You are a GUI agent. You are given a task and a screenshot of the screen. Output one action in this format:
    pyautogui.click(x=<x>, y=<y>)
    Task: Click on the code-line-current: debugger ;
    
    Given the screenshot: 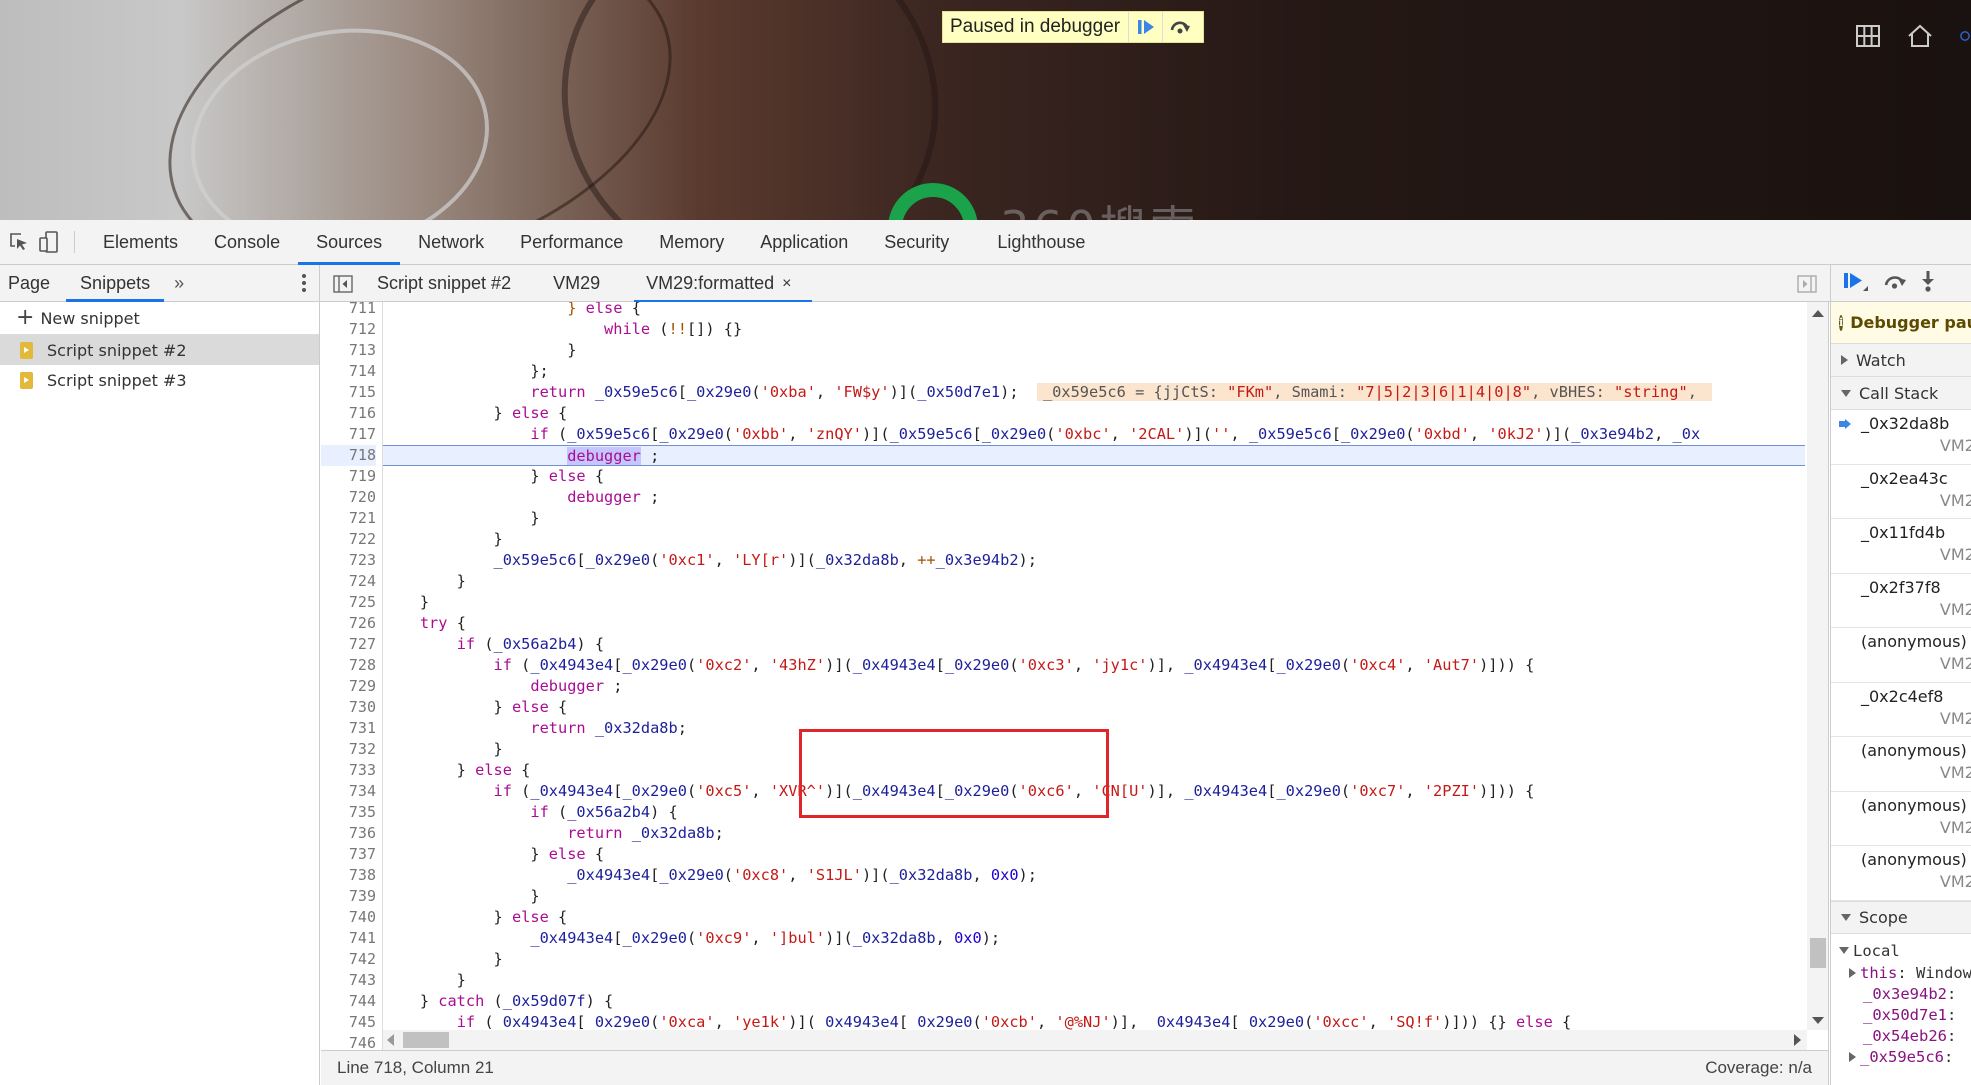 What is the action you would take?
    pyautogui.click(x=1094, y=455)
    